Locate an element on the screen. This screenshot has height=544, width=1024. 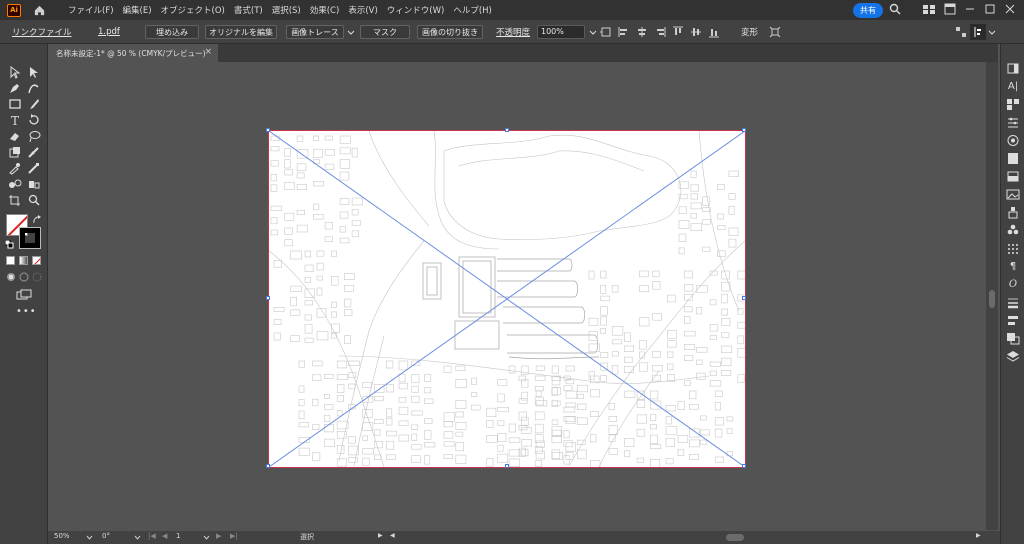
isolate-icon is located at coordinates (775, 32).